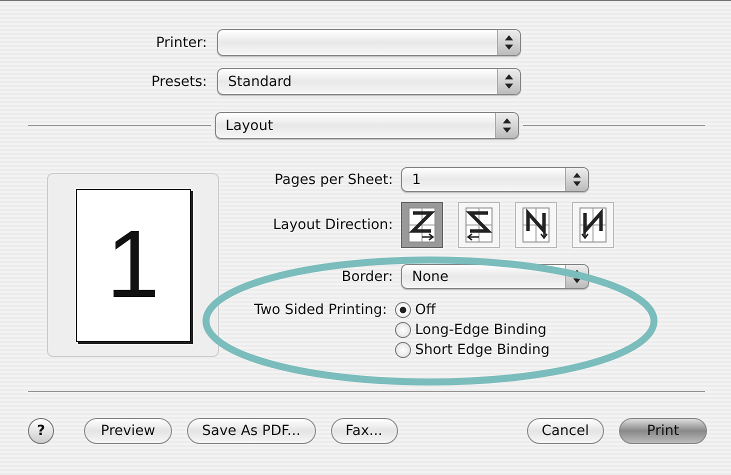 Image resolution: width=731 pixels, height=475 pixels. I want to click on printer-dropdown, so click(369, 42).